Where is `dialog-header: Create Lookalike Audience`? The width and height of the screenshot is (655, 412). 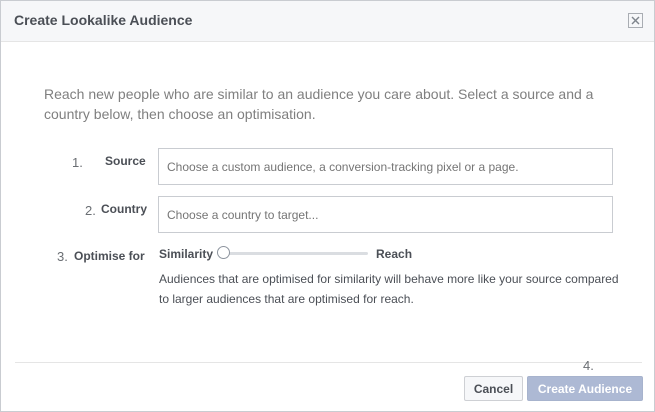 dialog-header: Create Lookalike Audience is located at coordinates (327, 21).